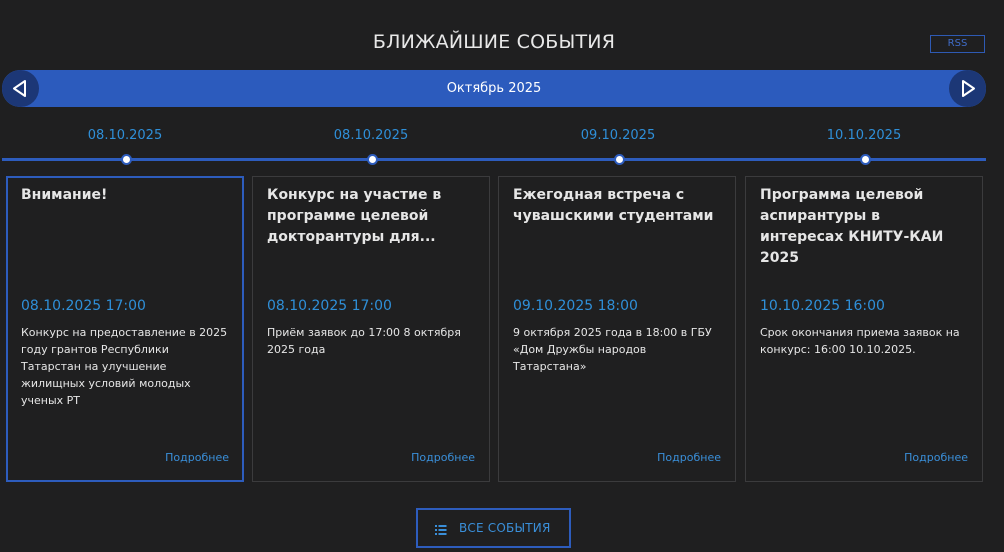 The image size is (1004, 552). I want to click on all-events-label: ВСЕ СОБЫТИЯ, so click(505, 528).